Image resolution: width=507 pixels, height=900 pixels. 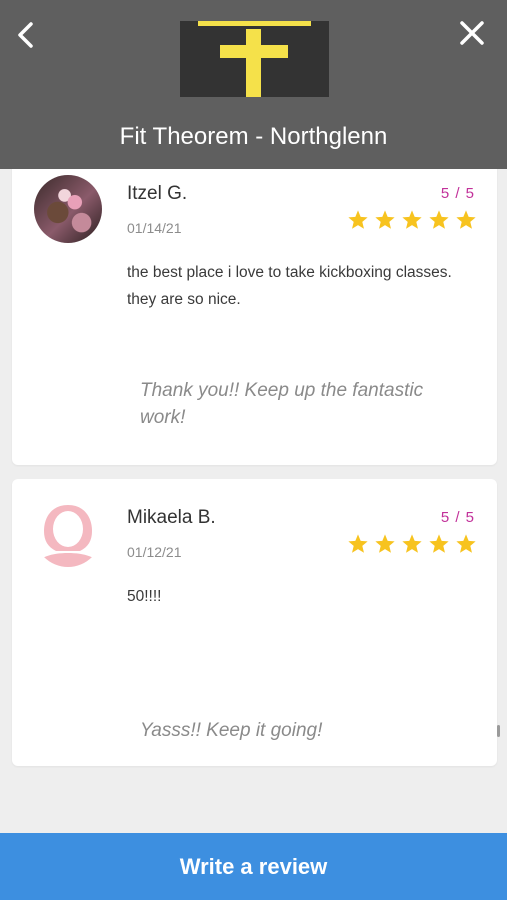 What do you see at coordinates (231, 730) in the screenshot?
I see `owner-reply: Yasss!! Keep it going!` at bounding box center [231, 730].